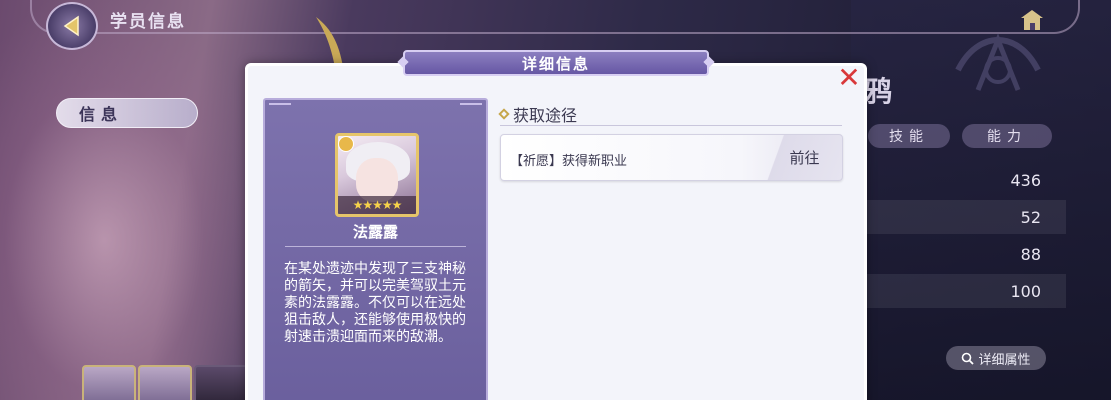 This screenshot has width=1111, height=400. What do you see at coordinates (1030, 217) in the screenshot?
I see `stat-value: 52` at bounding box center [1030, 217].